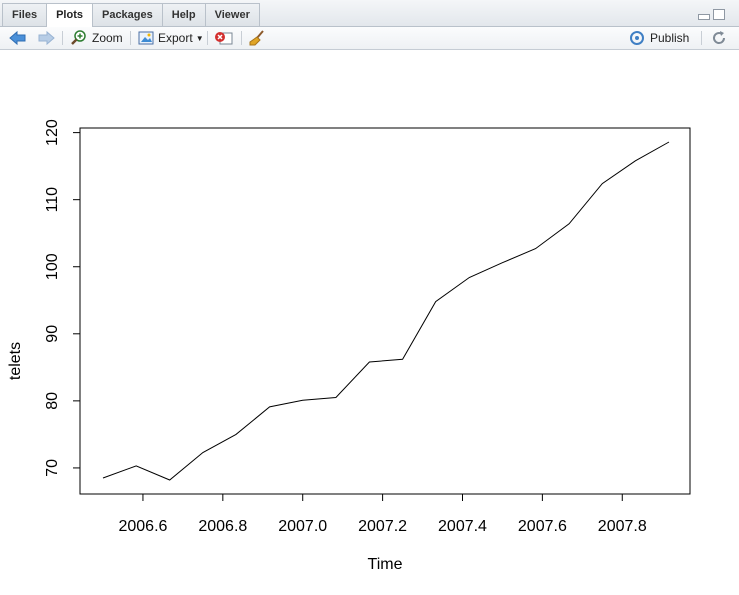 This screenshot has height=595, width=739. What do you see at coordinates (670, 38) in the screenshot?
I see `publish-label: Publish` at bounding box center [670, 38].